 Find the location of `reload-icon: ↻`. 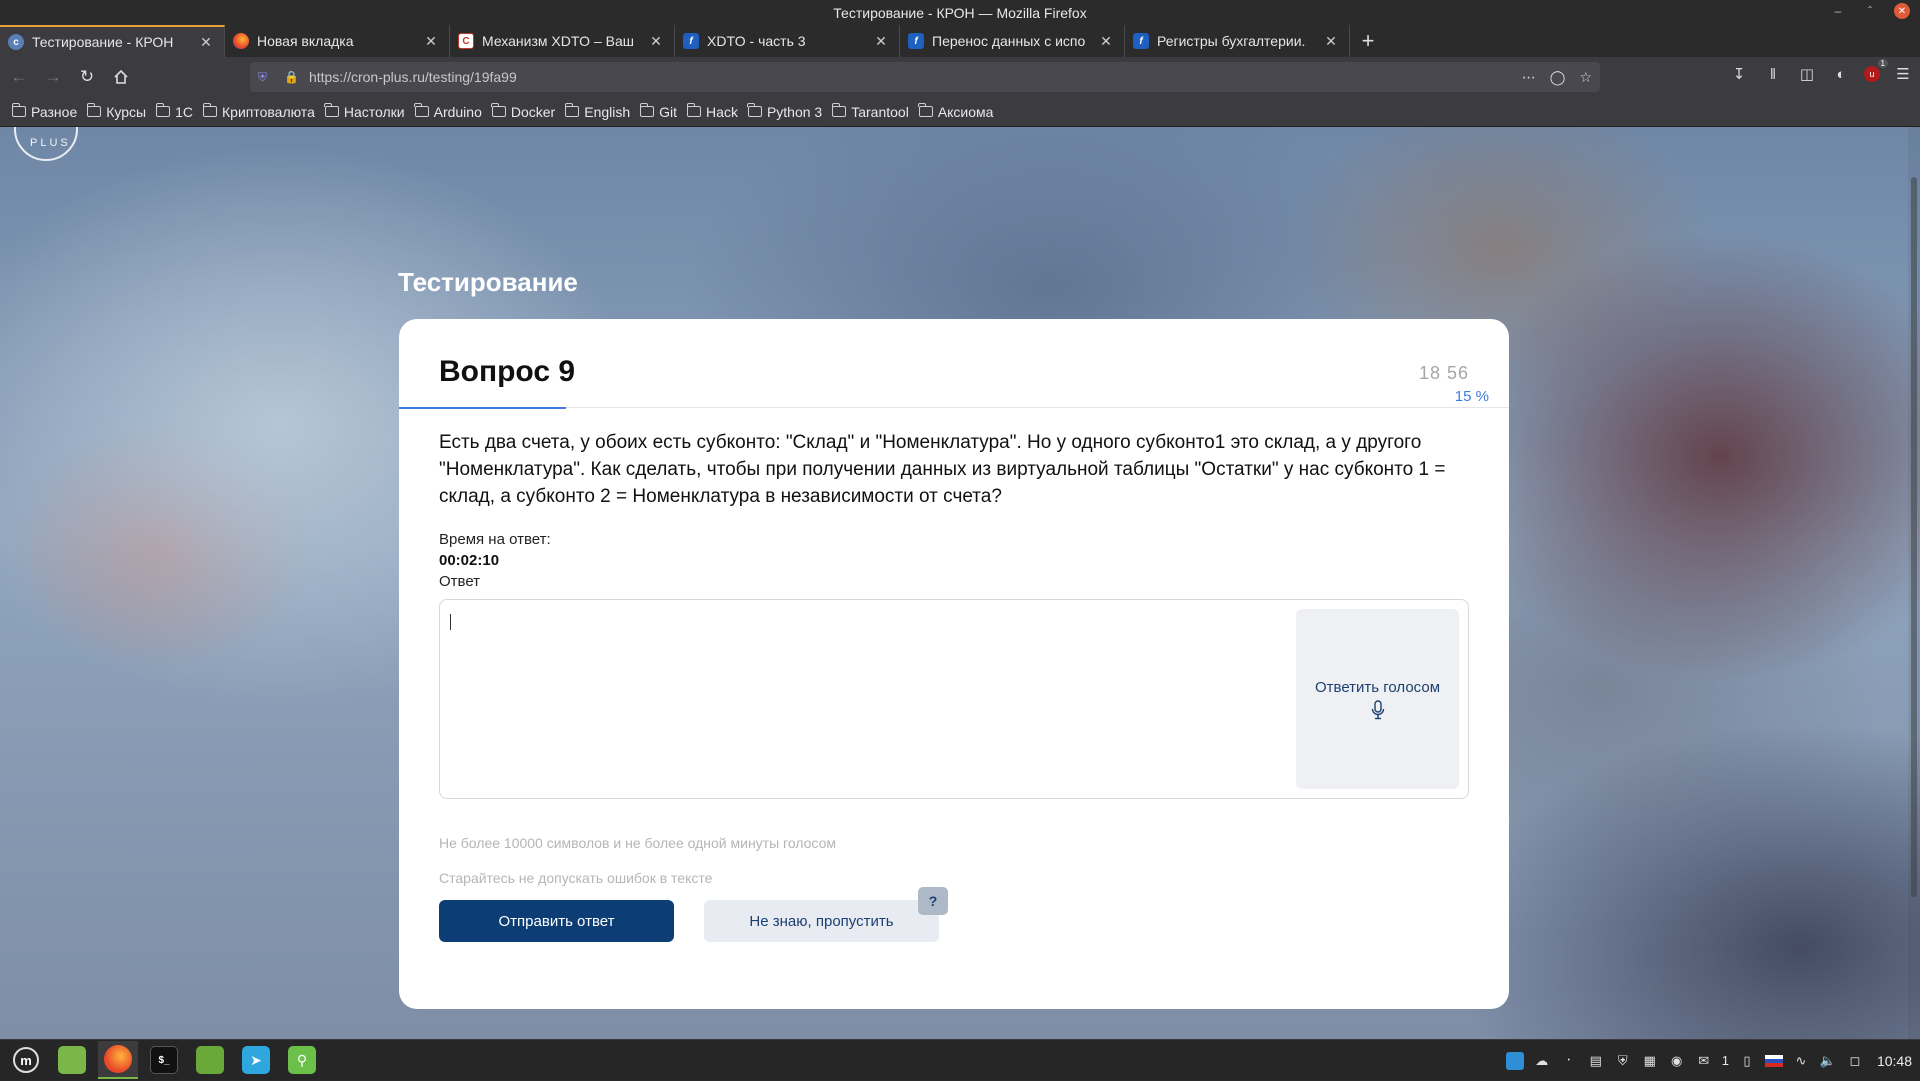

reload-icon: ↻ is located at coordinates (87, 76).